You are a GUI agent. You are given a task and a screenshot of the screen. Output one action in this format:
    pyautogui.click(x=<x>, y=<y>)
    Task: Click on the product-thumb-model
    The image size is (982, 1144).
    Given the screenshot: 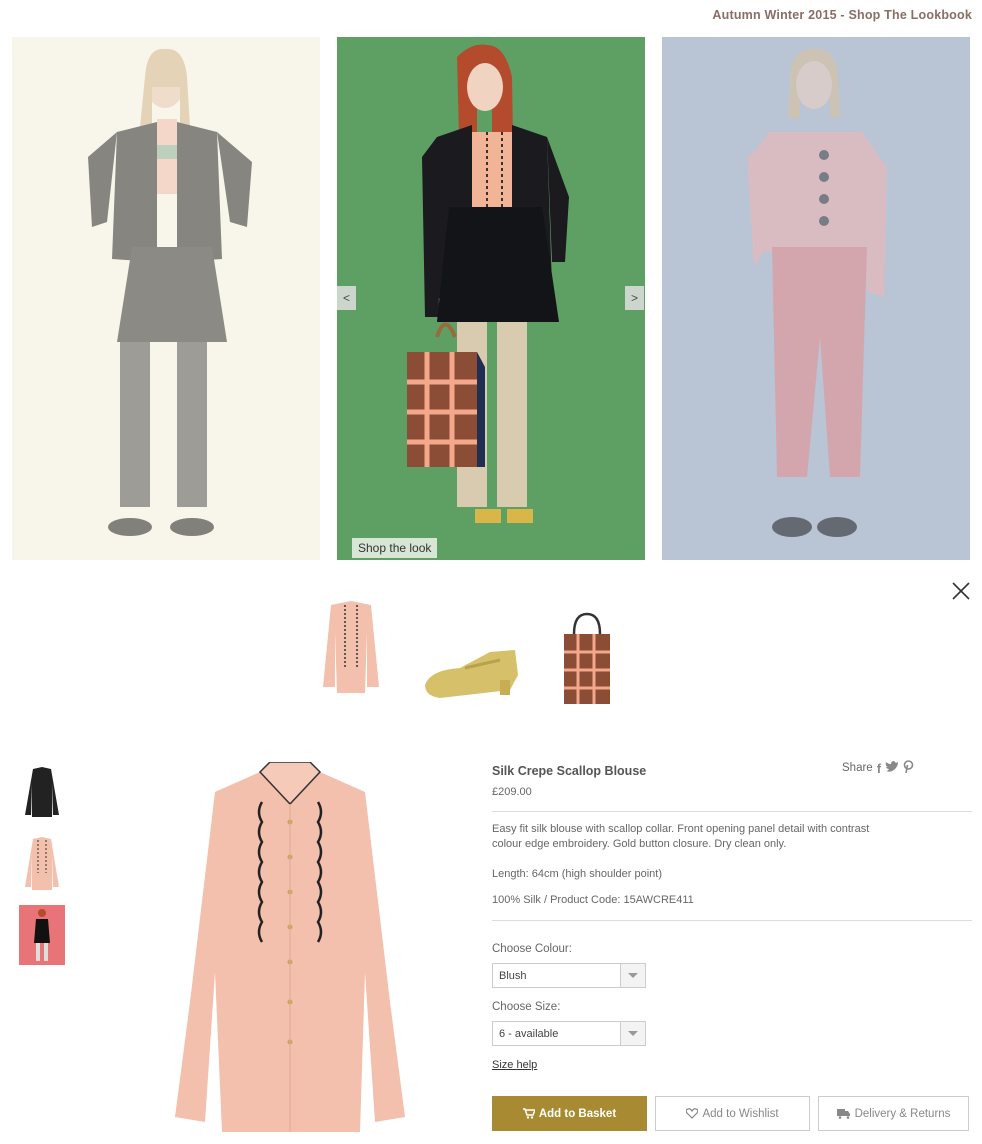 What is the action you would take?
    pyautogui.click(x=42, y=935)
    